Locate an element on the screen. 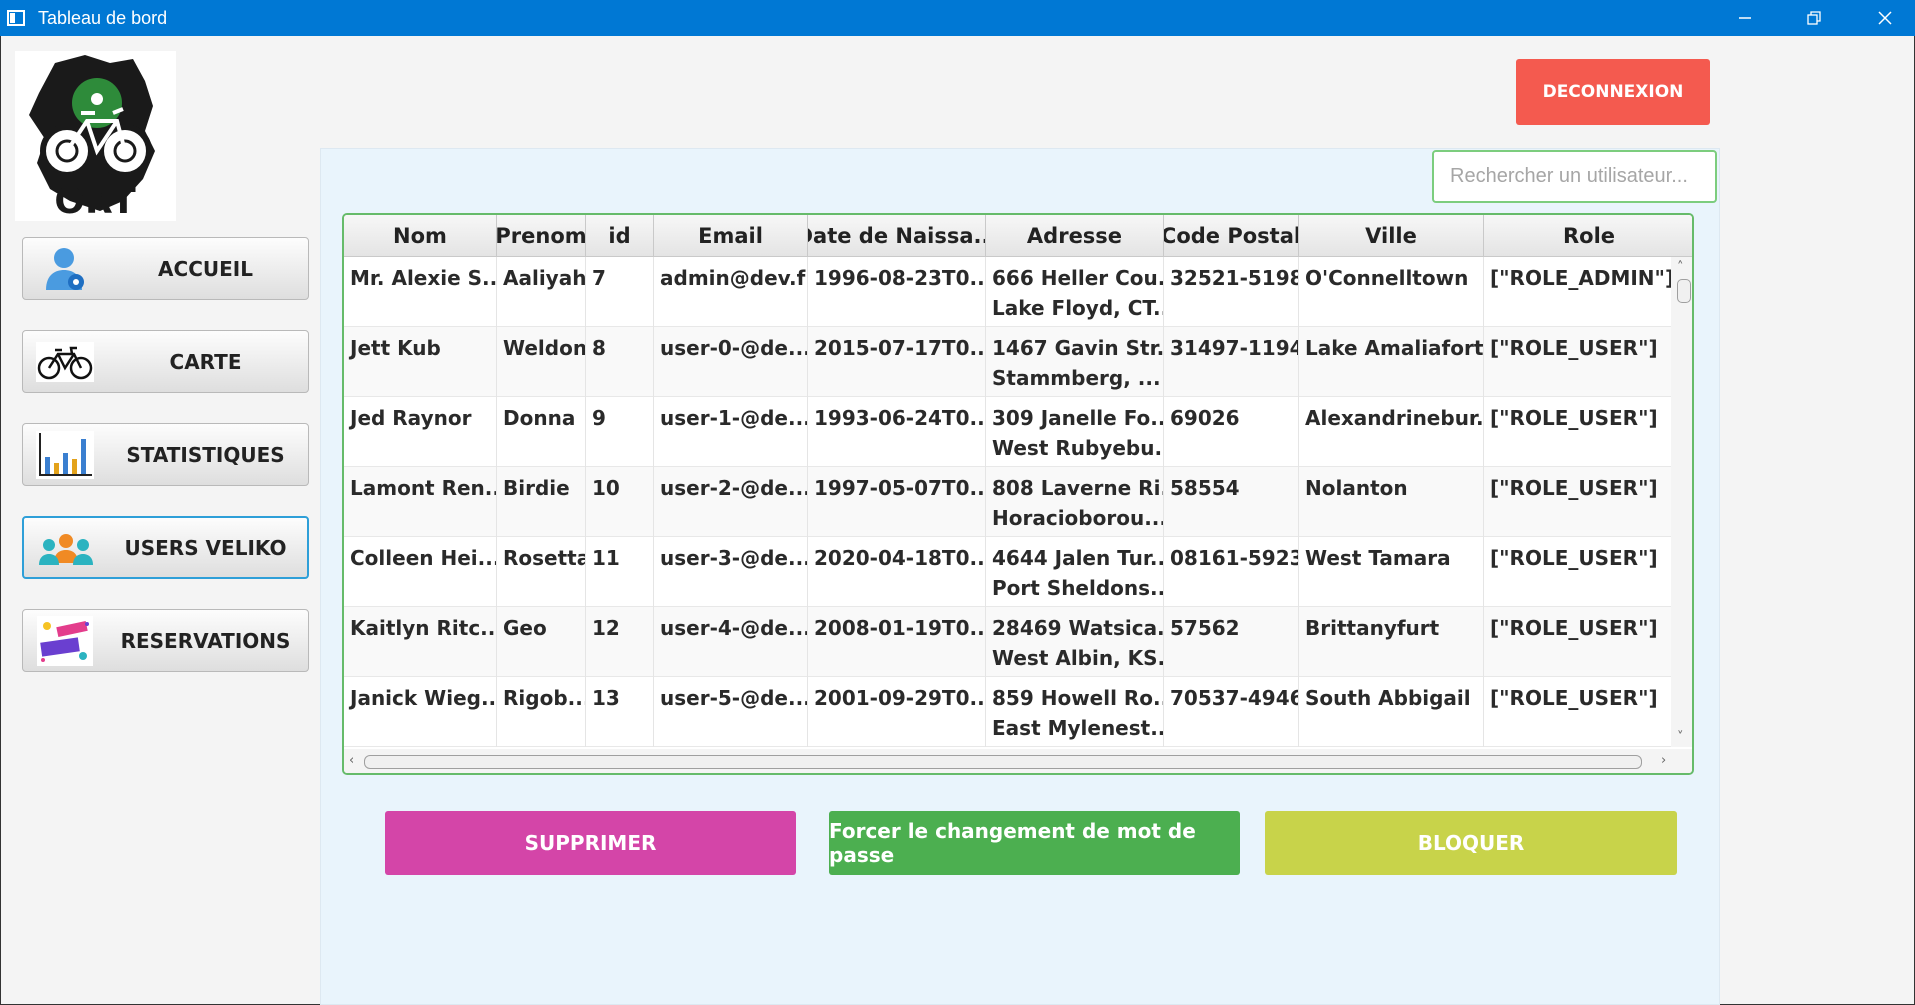 This screenshot has height=1005, width=1915. nav-users-veliko-button: USERS VELIKO is located at coordinates (165, 547).